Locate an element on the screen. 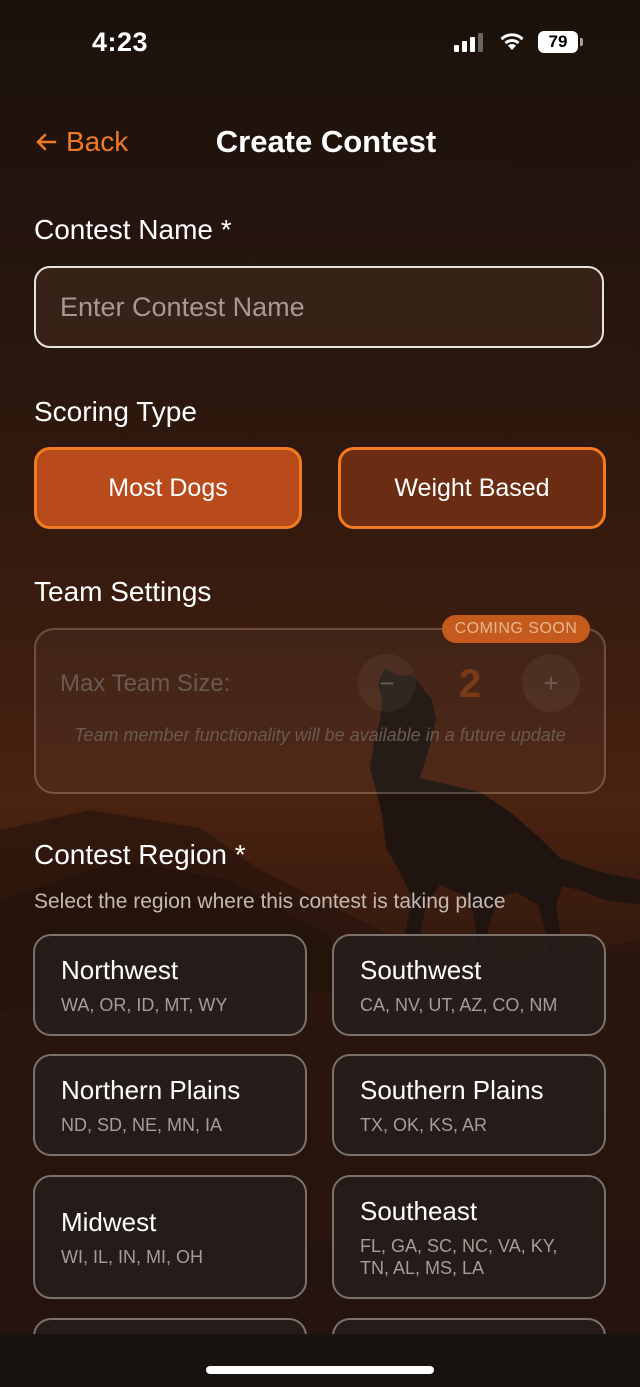 Image resolution: width=640 pixels, height=1387 pixels. status-time: 4:23 is located at coordinates (120, 42).